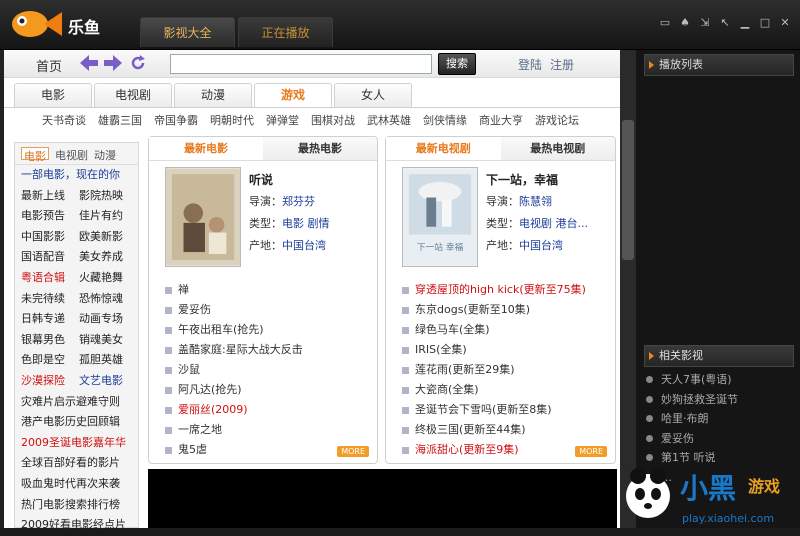 Image resolution: width=800 pixels, height=536 pixels. I want to click on skin-icon: ♠, so click(685, 23).